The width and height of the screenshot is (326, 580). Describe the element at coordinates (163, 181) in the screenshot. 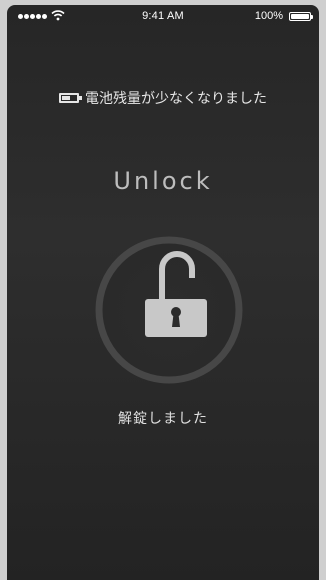

I see `unlock-title: Unlock` at that location.